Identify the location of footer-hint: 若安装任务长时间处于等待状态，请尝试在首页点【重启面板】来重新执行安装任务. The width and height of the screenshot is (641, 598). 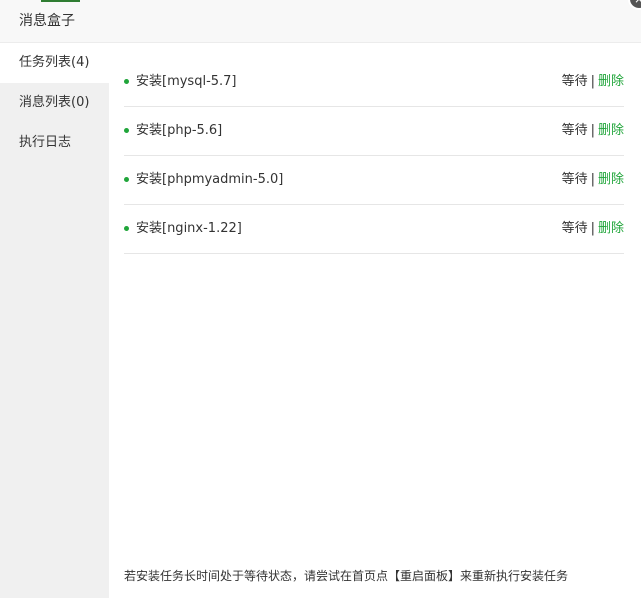
(346, 576).